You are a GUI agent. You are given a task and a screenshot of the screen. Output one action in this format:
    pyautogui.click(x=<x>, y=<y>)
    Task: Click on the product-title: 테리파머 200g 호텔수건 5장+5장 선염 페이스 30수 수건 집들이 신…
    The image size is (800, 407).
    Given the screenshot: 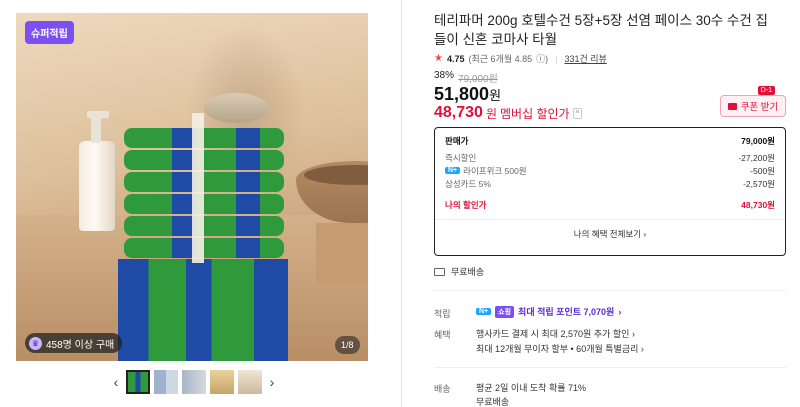 What is the action you would take?
    pyautogui.click(x=601, y=30)
    